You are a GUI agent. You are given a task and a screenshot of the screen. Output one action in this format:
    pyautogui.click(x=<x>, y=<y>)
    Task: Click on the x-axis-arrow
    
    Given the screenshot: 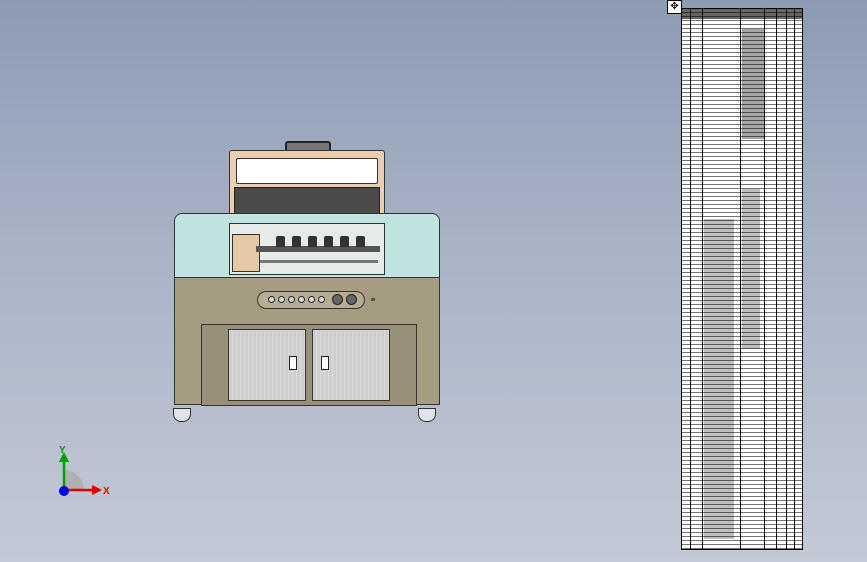 What is the action you would take?
    pyautogui.click(x=97, y=490)
    